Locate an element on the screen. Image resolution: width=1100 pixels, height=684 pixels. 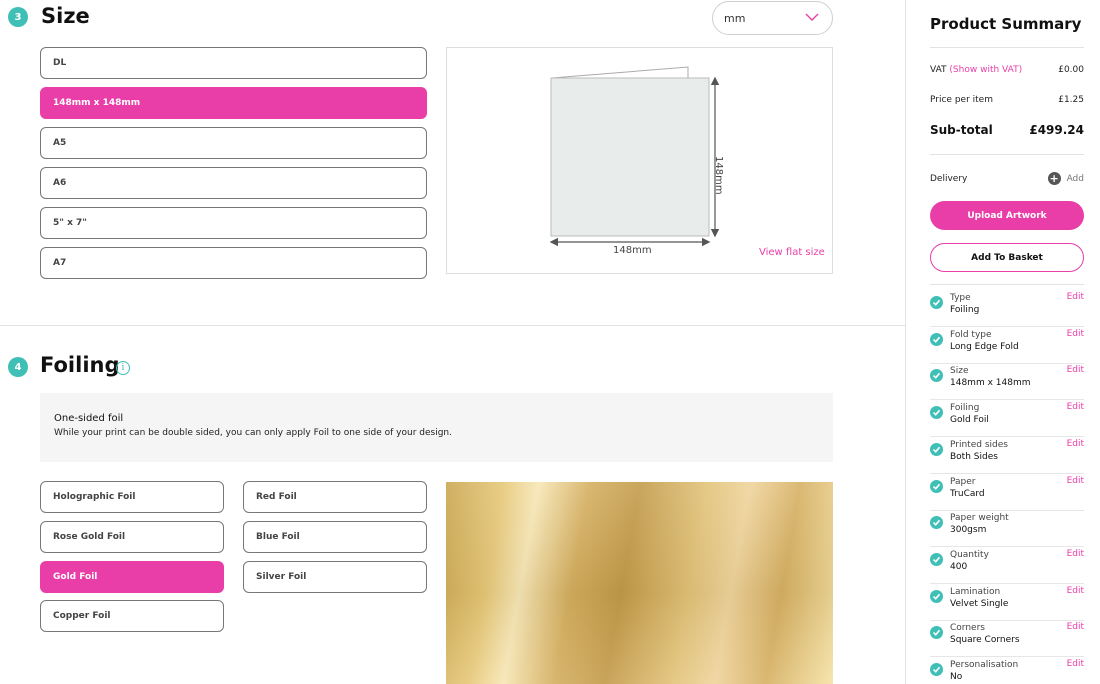
summary-item-paper: Paper TruCard Edit is located at coordinates (1007, 492).